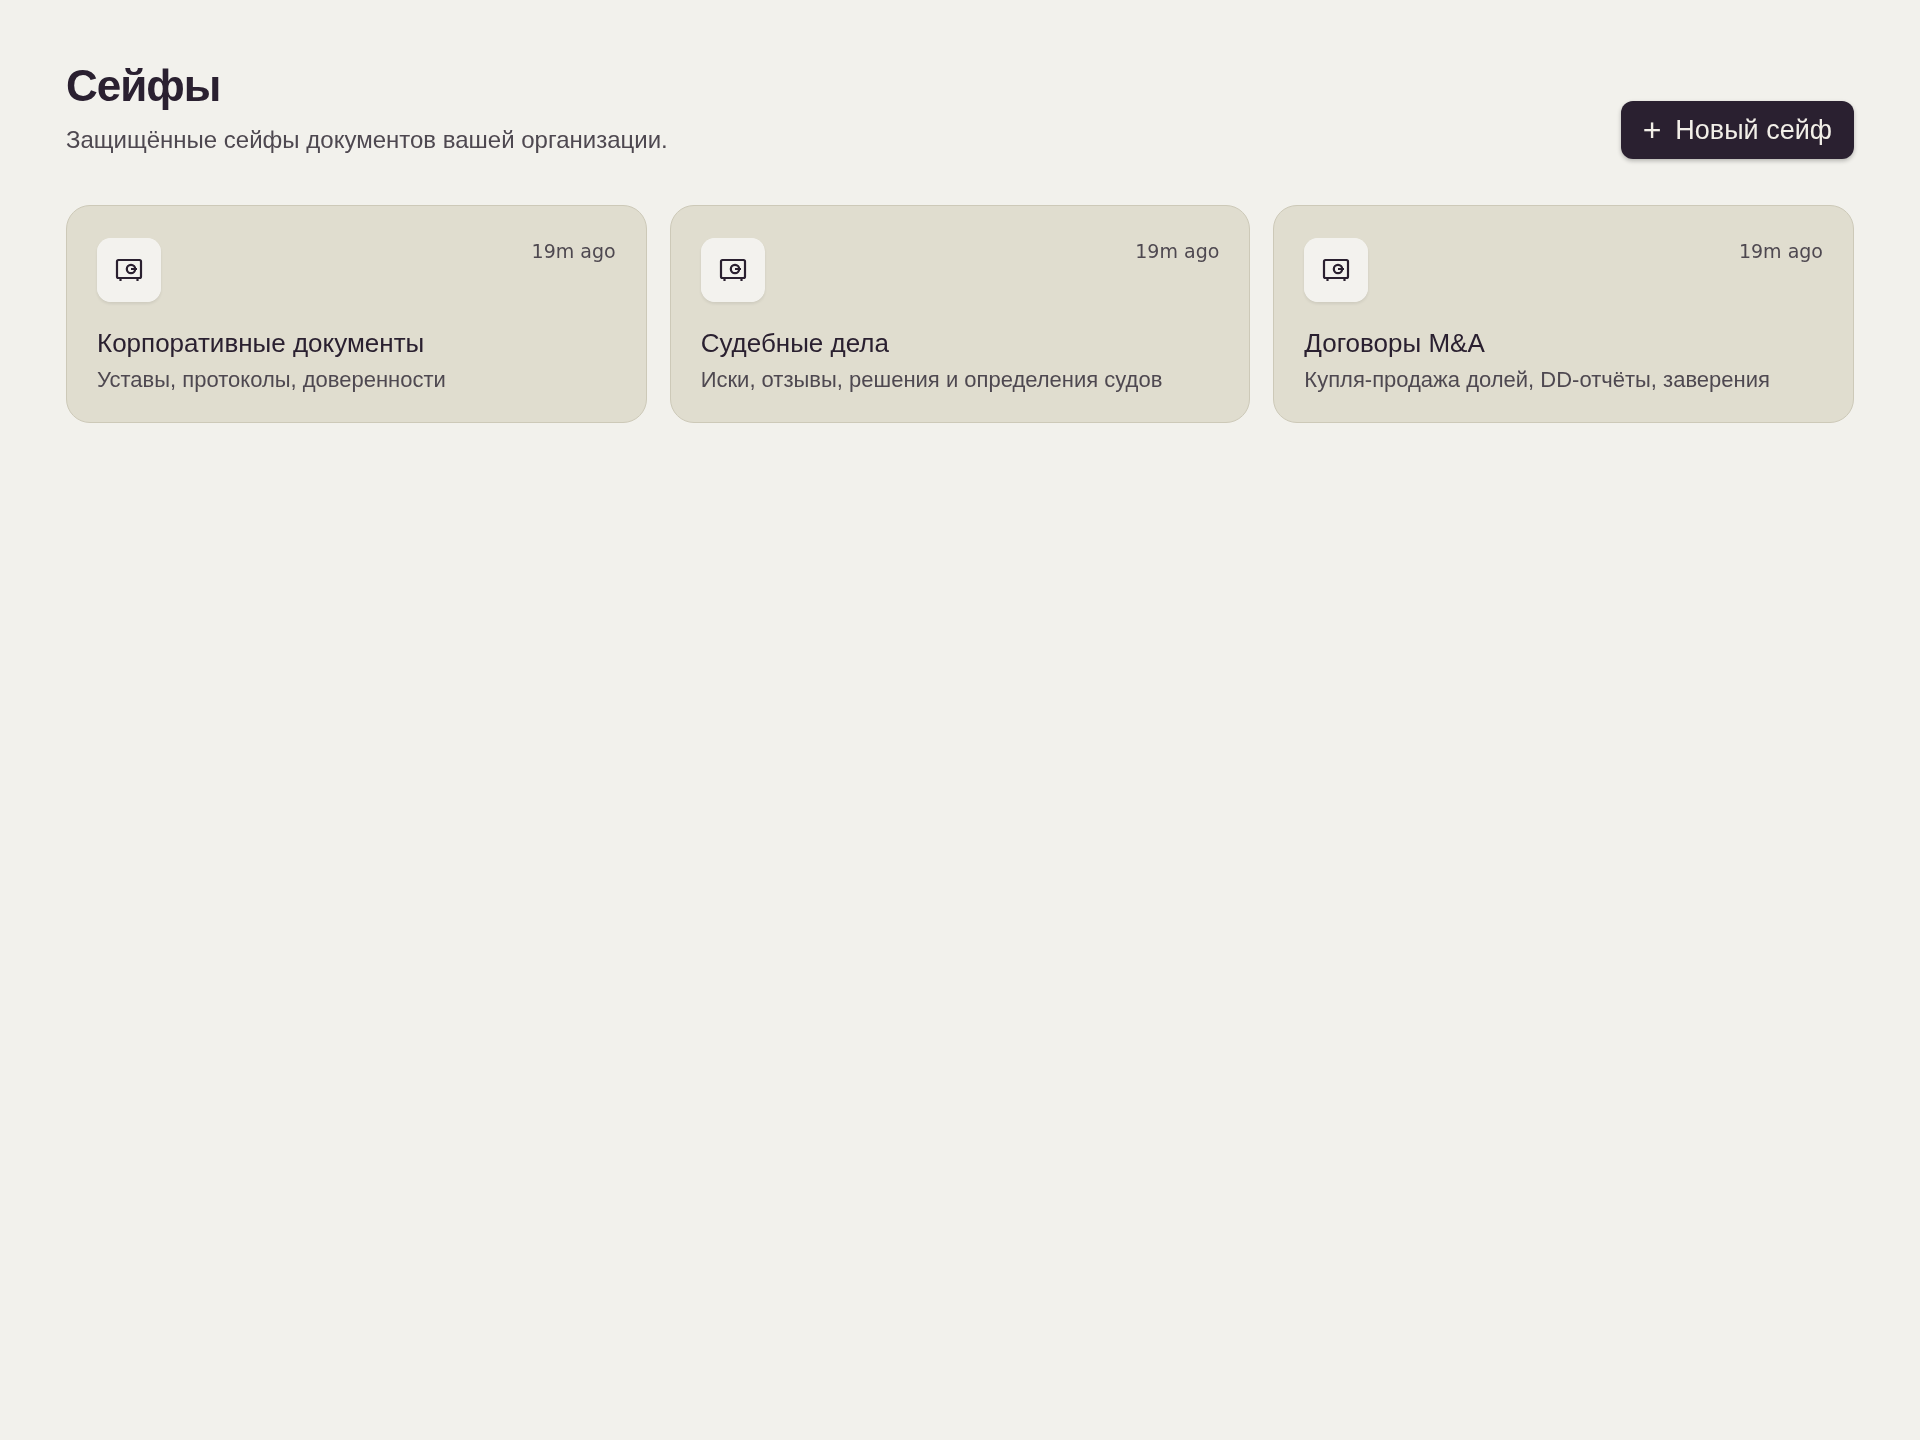 The image size is (1920, 1440). I want to click on vault-name: Корпоративные документы, so click(261, 344).